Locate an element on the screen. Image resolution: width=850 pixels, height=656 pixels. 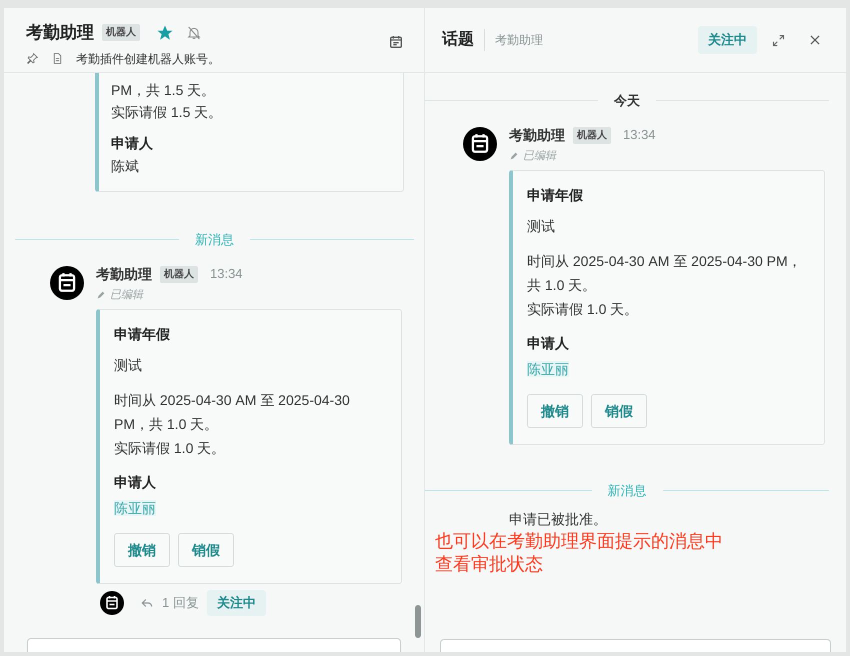
channel-name: 考勤助理 is located at coordinates (519, 40).